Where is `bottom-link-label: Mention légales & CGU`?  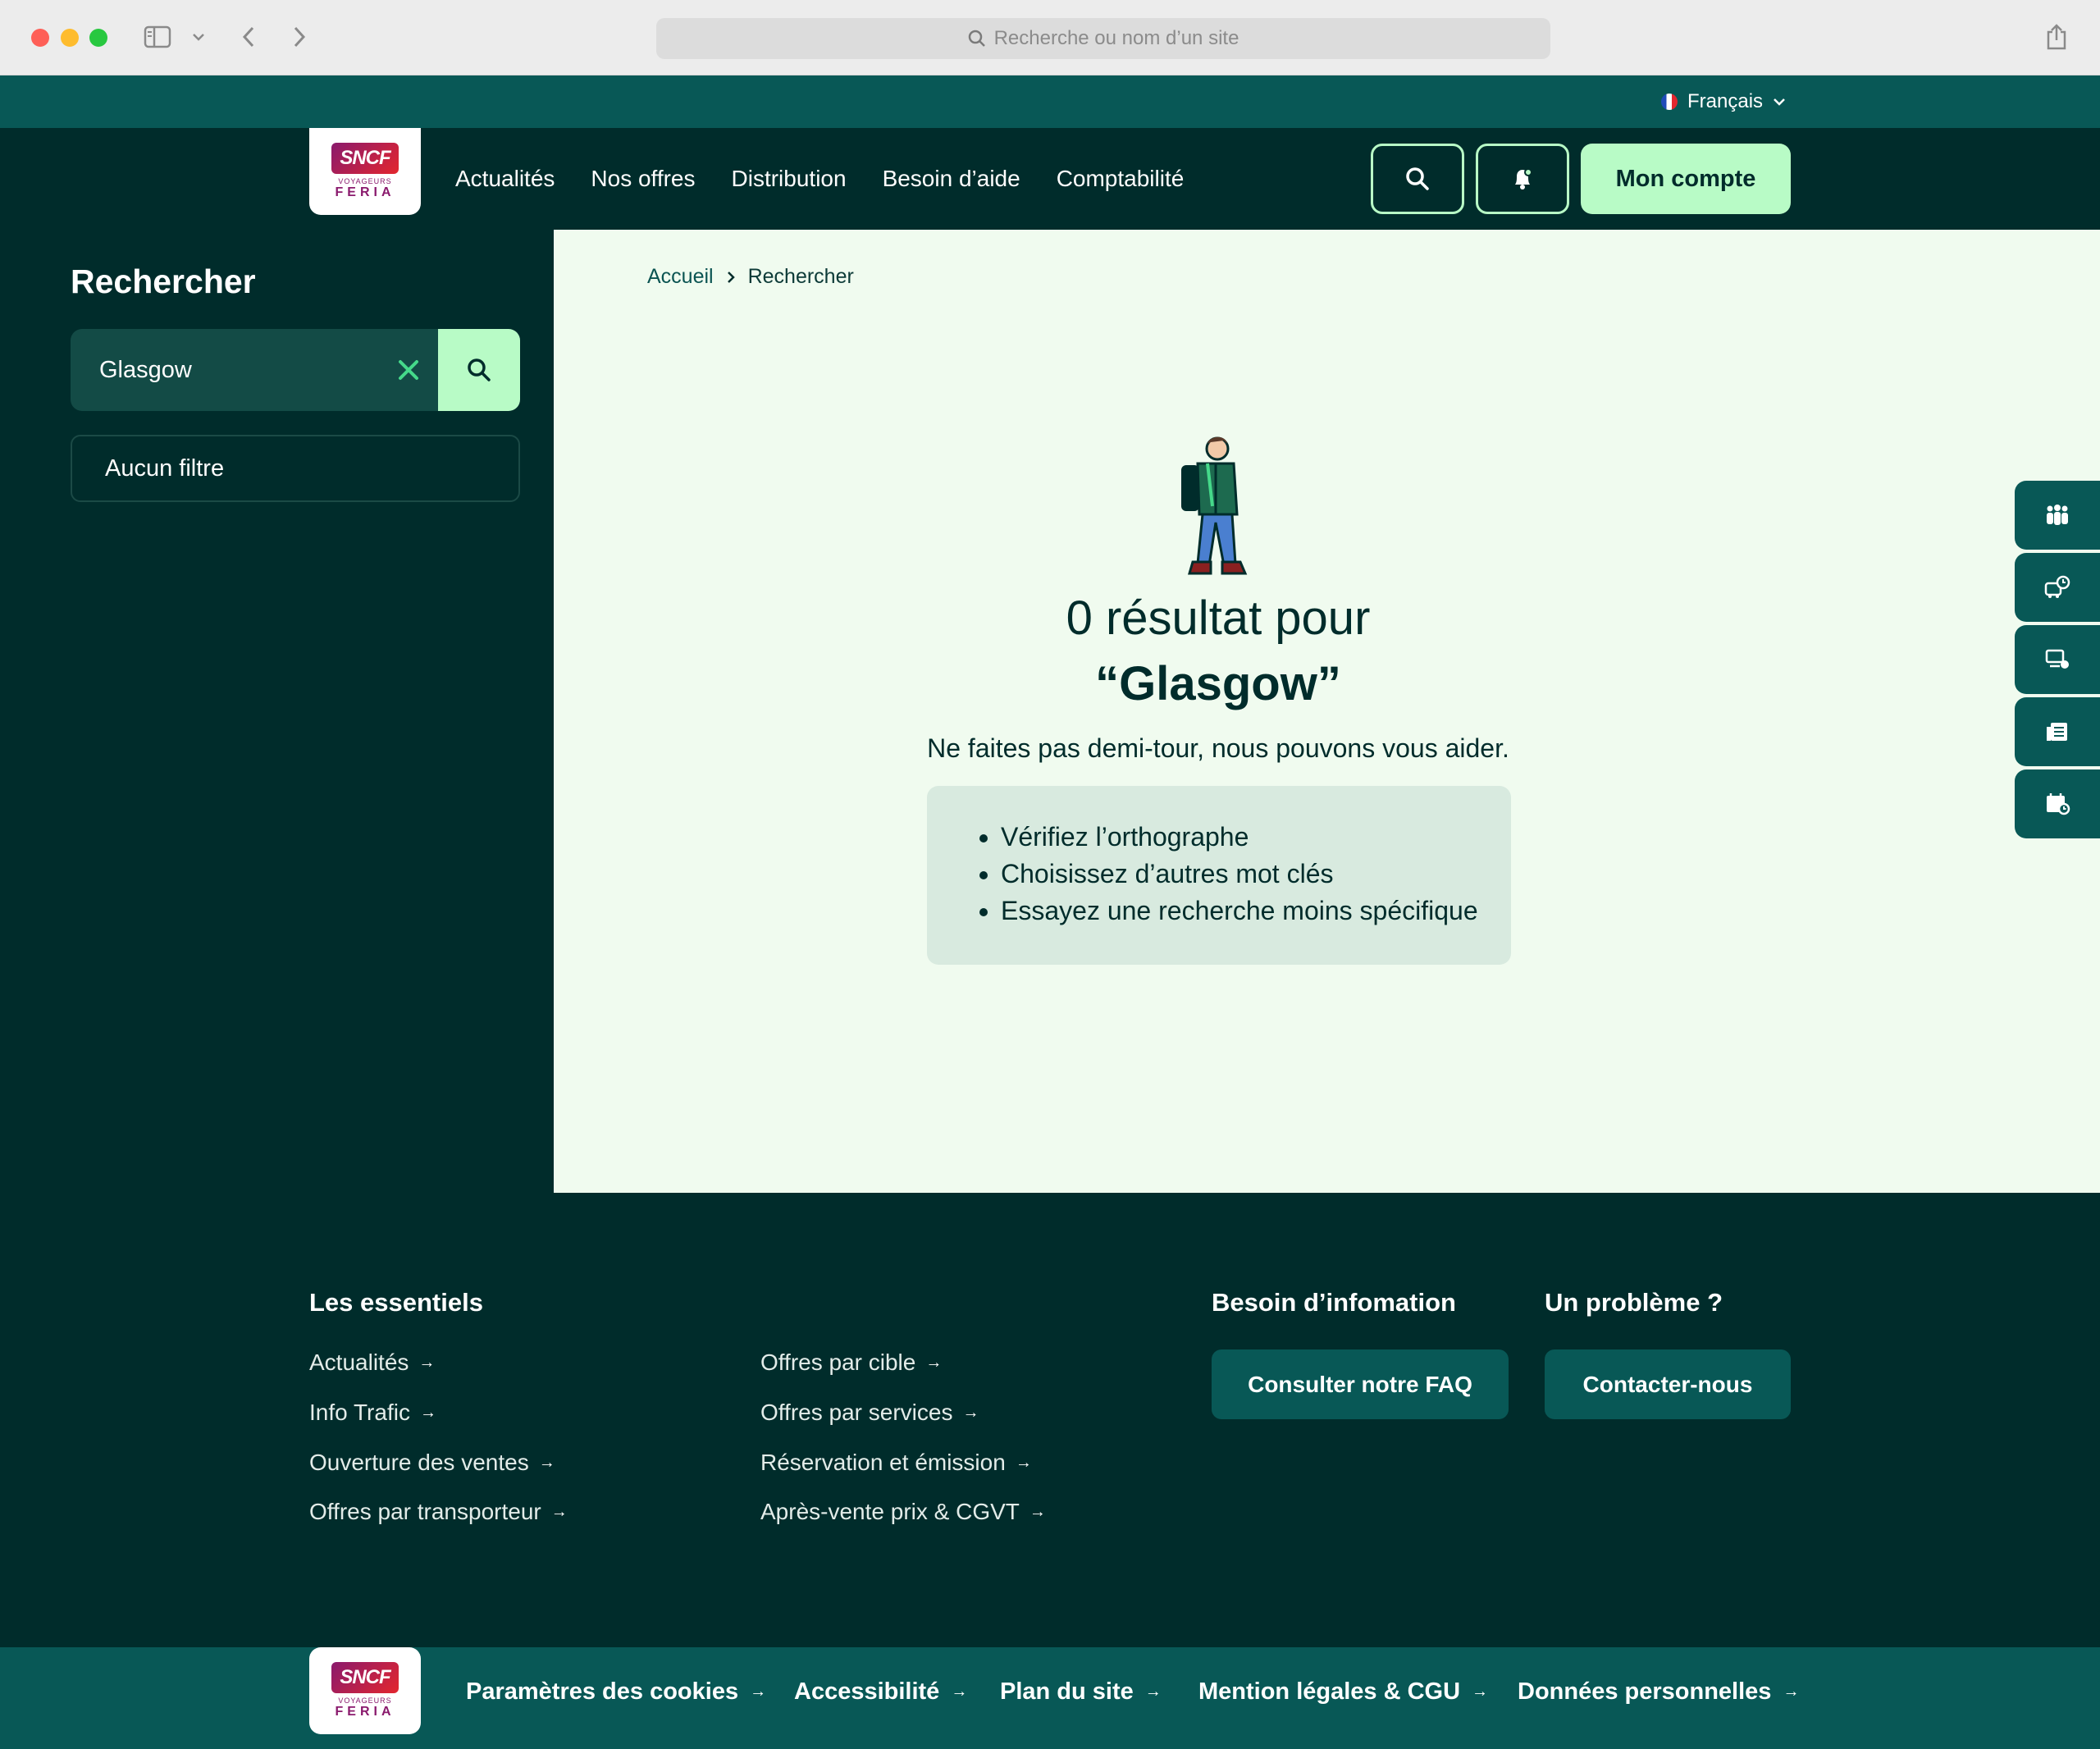
bottom-link-label: Mention légales & CGU is located at coordinates (1330, 1691).